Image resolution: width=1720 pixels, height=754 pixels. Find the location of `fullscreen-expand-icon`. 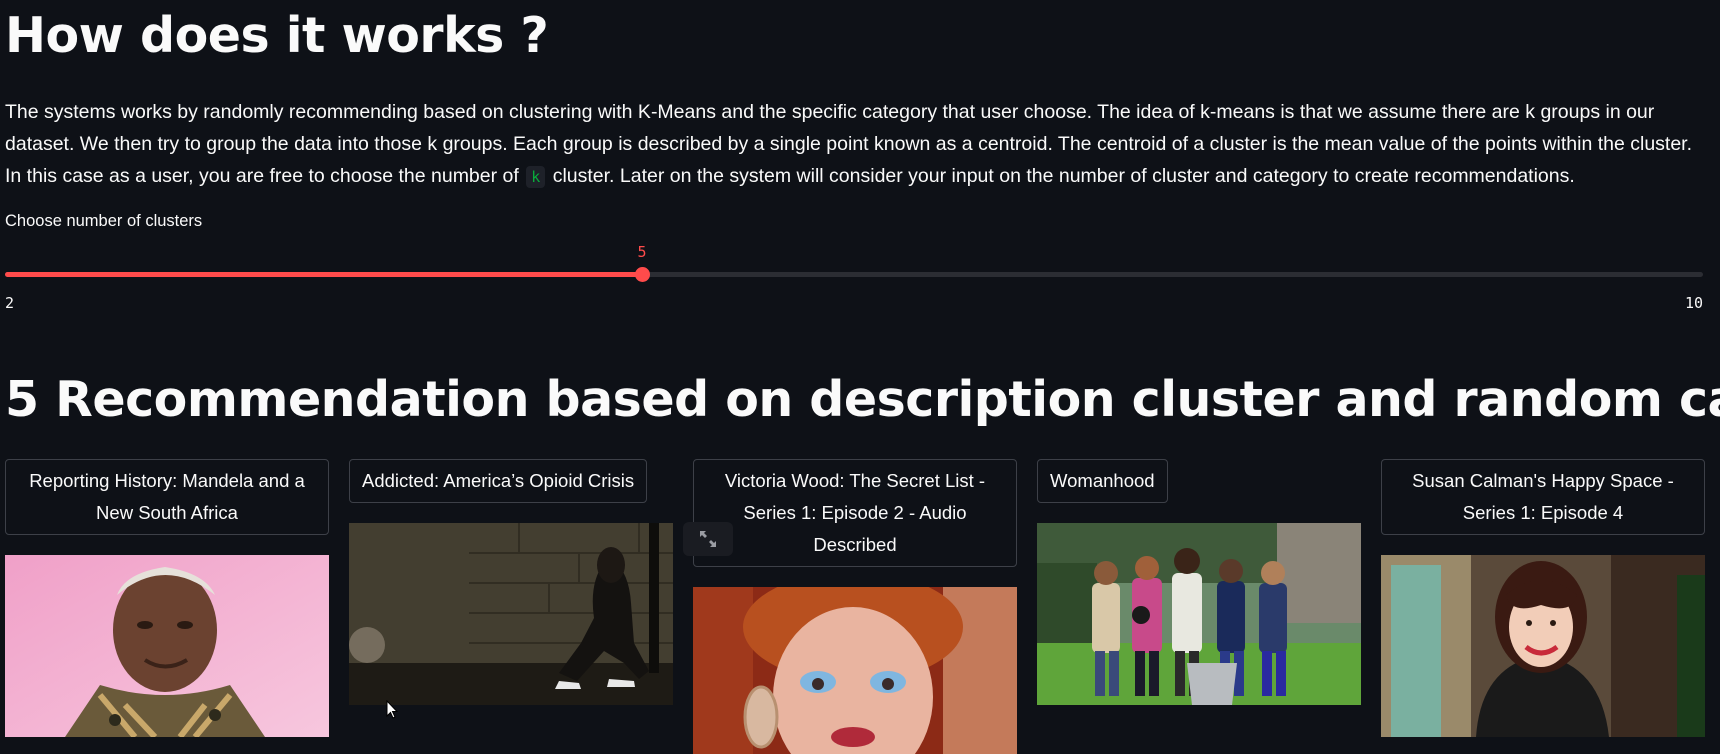

fullscreen-expand-icon is located at coordinates (708, 539).